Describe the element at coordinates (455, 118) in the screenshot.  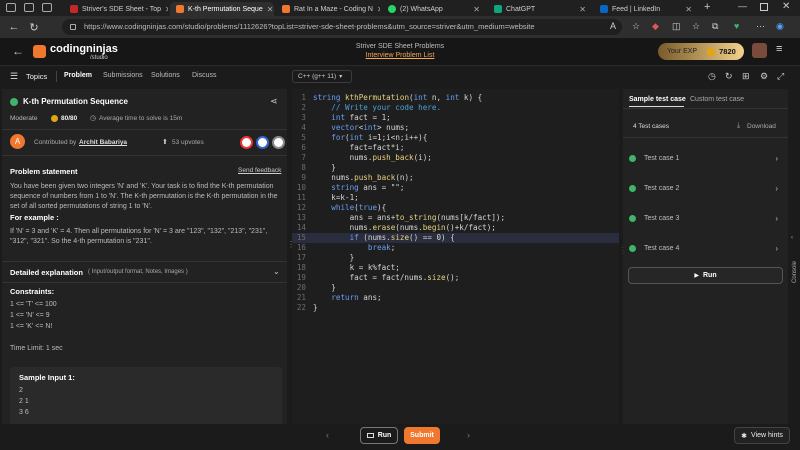
I see `code-line: 3 int fact = 1;` at that location.